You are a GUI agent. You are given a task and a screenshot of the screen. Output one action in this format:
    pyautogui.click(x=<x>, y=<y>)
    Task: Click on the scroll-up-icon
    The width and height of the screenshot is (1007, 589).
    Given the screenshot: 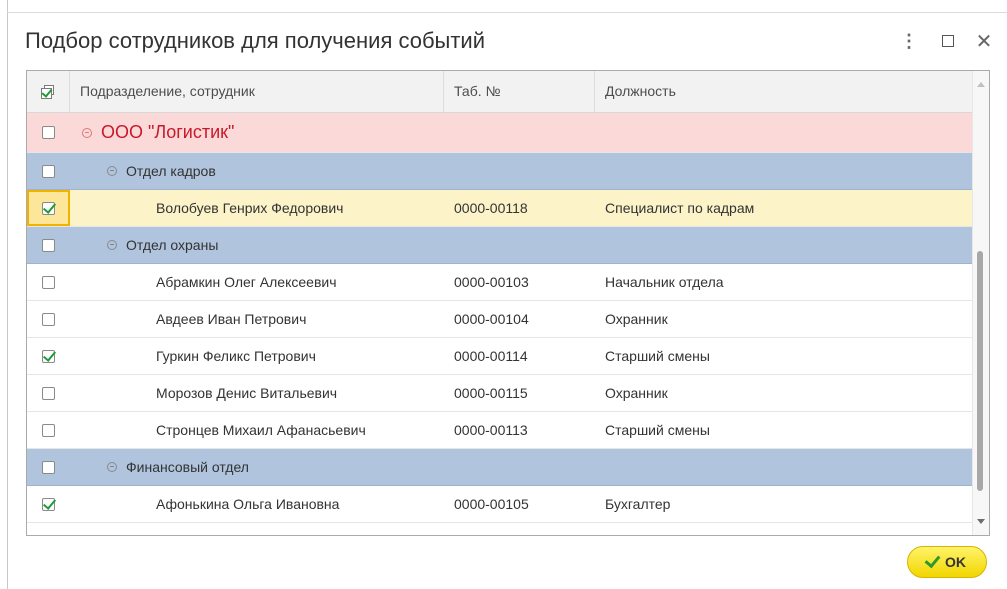 What is the action you would take?
    pyautogui.click(x=981, y=84)
    